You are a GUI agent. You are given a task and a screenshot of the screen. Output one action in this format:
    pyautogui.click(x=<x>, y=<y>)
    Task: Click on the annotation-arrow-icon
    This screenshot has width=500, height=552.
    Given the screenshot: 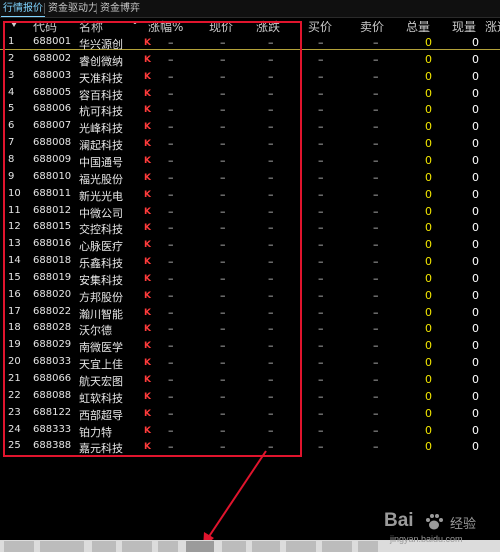 What is the action you would take?
    pyautogui.click(x=235, y=499)
    